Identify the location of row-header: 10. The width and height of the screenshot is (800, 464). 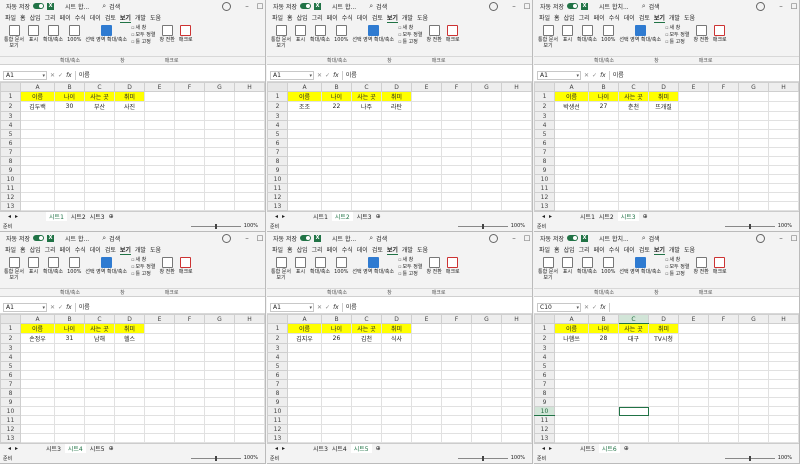
(10, 179).